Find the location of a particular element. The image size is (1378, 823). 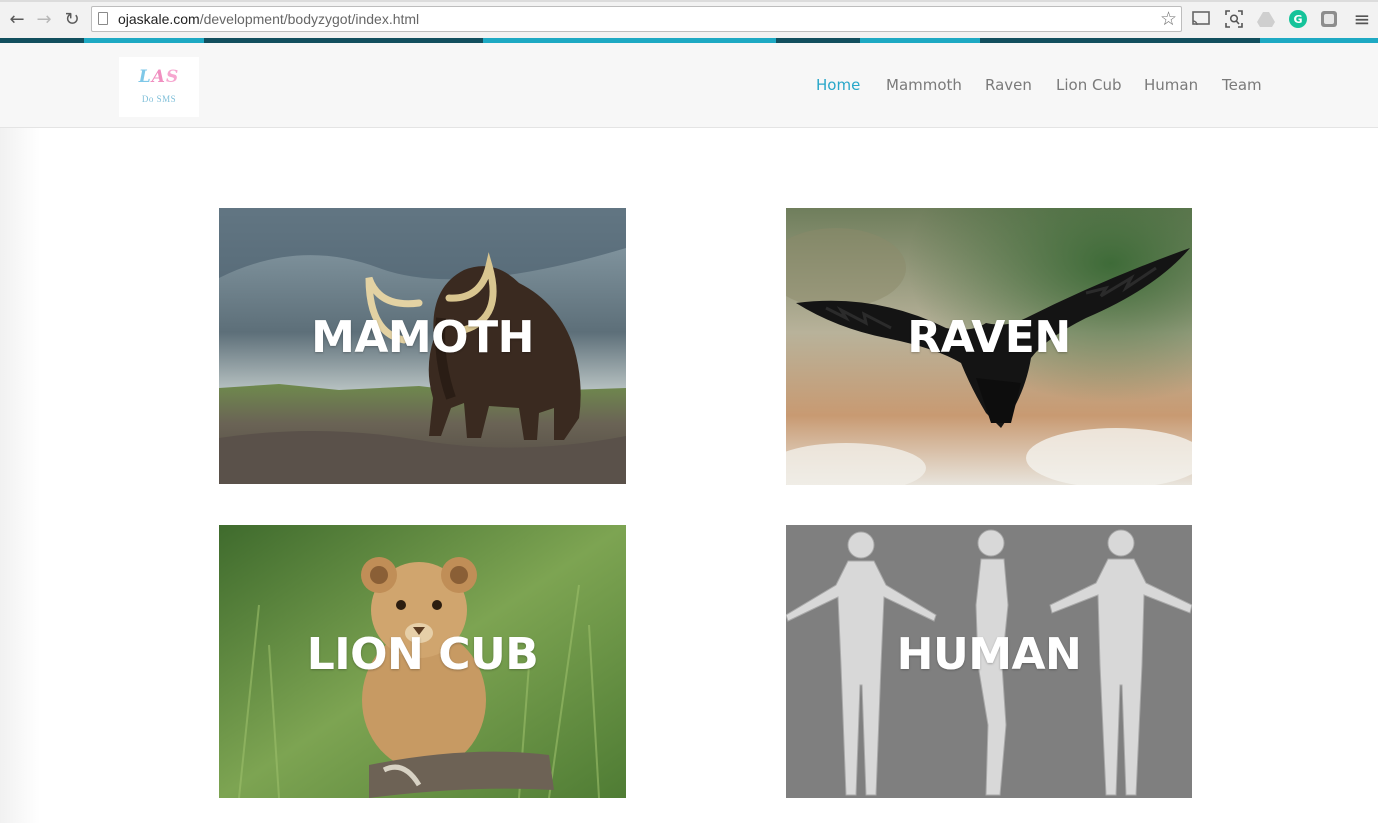

forward-button: → is located at coordinates (44, 19).